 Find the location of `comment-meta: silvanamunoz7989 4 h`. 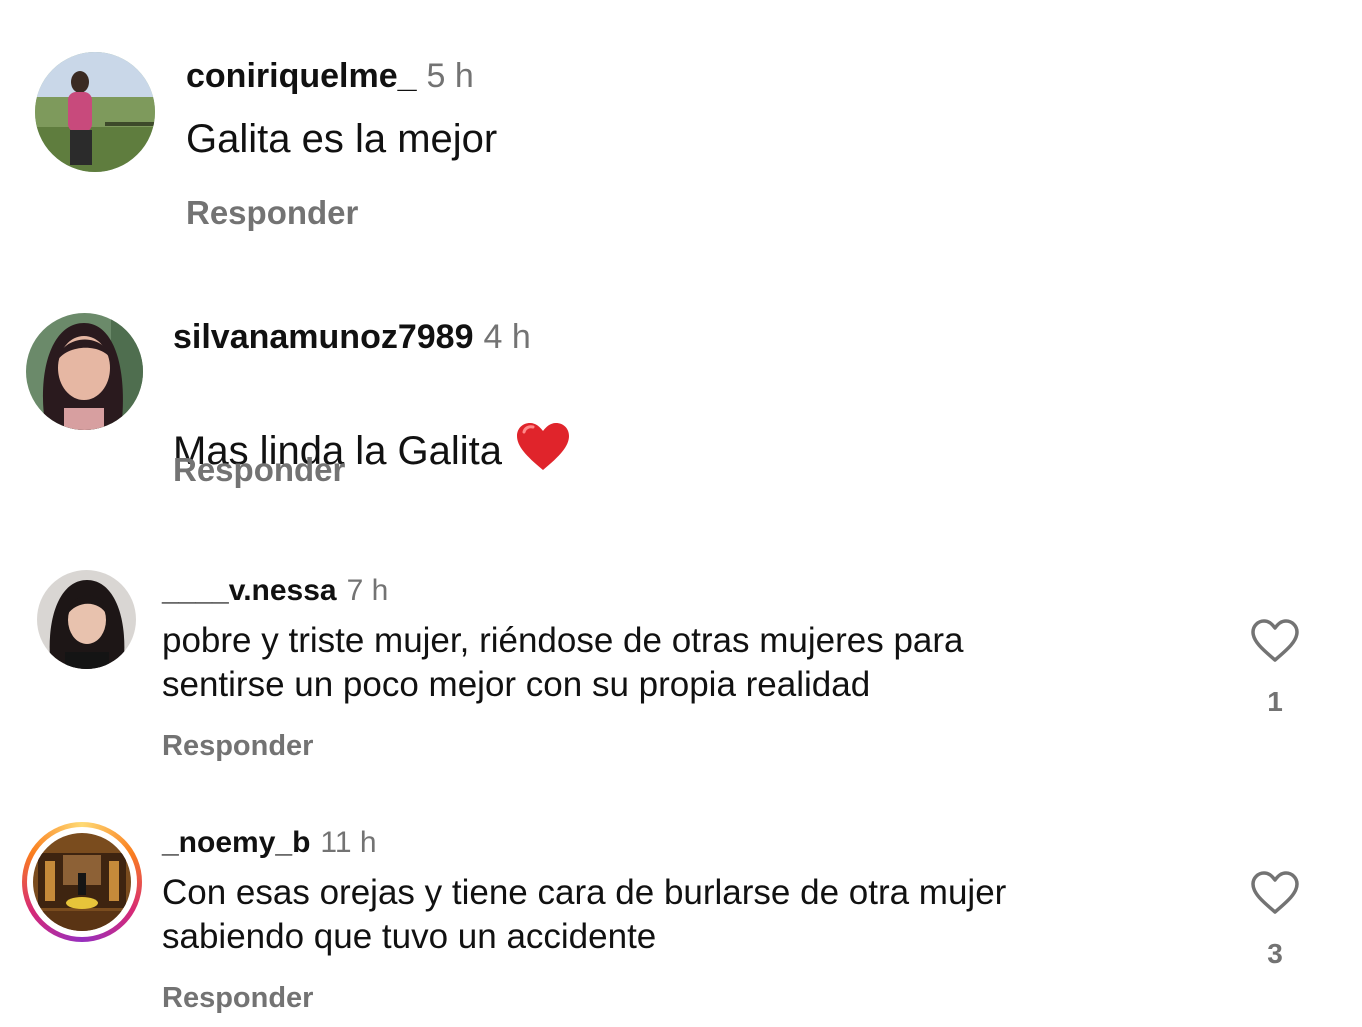

comment-meta: silvanamunoz7989 4 h is located at coordinates (352, 337).